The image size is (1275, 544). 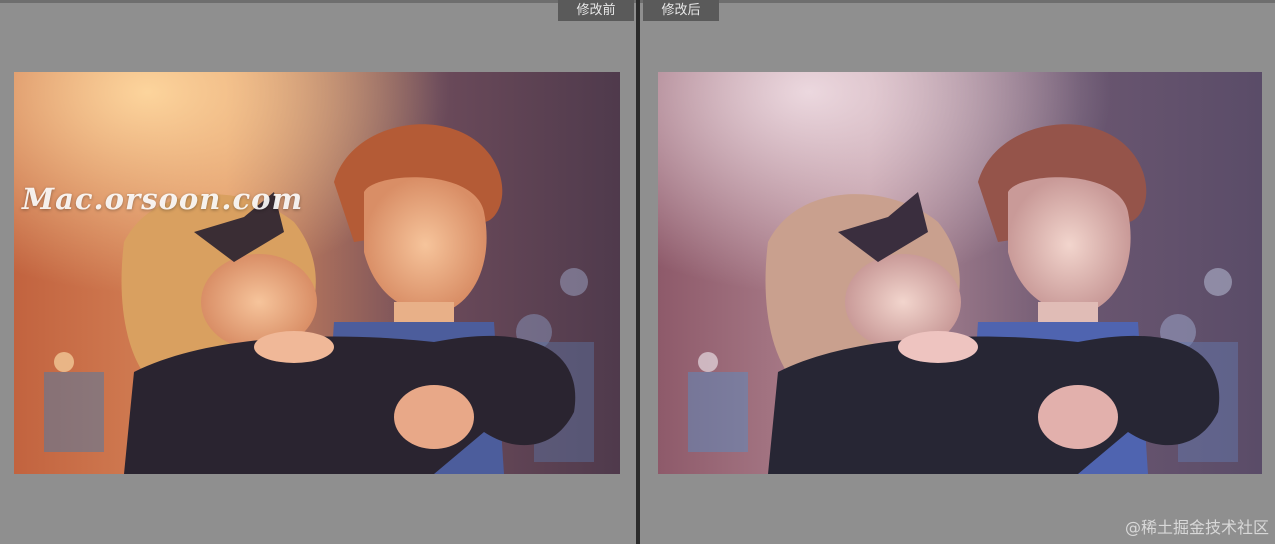 What do you see at coordinates (1196, 527) in the screenshot?
I see `credit-text: @稀土掘金技术社区` at bounding box center [1196, 527].